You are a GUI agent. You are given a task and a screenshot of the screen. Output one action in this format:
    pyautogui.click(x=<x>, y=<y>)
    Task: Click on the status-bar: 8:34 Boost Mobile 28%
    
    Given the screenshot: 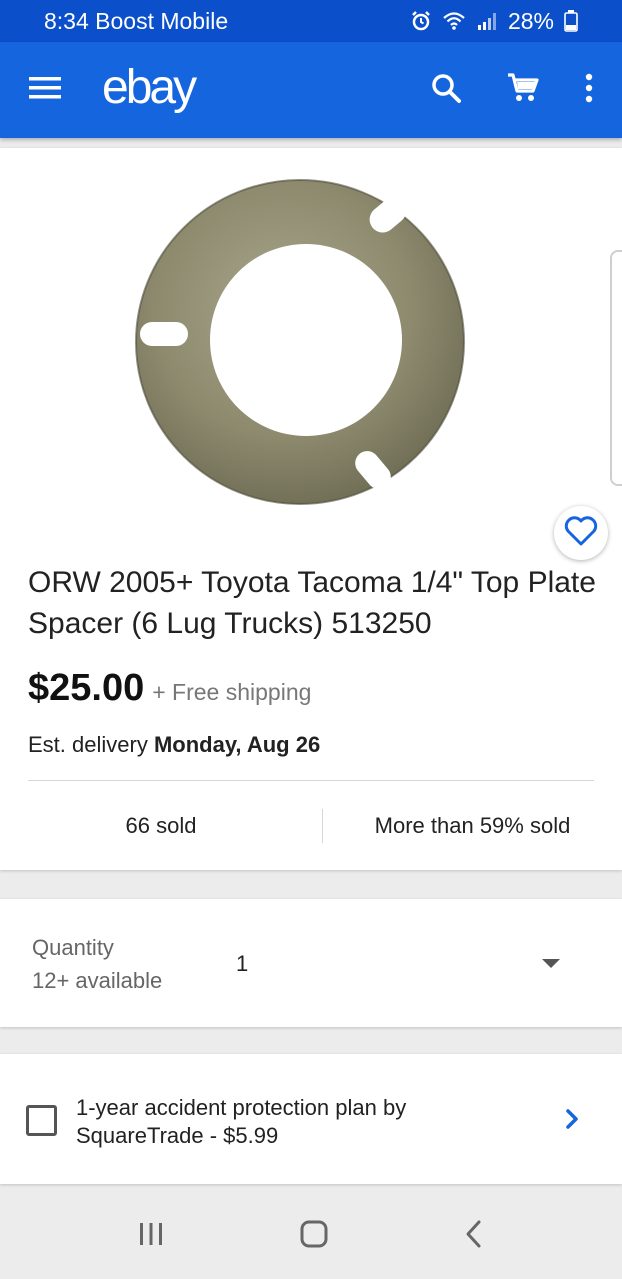 What is the action you would take?
    pyautogui.click(x=311, y=21)
    